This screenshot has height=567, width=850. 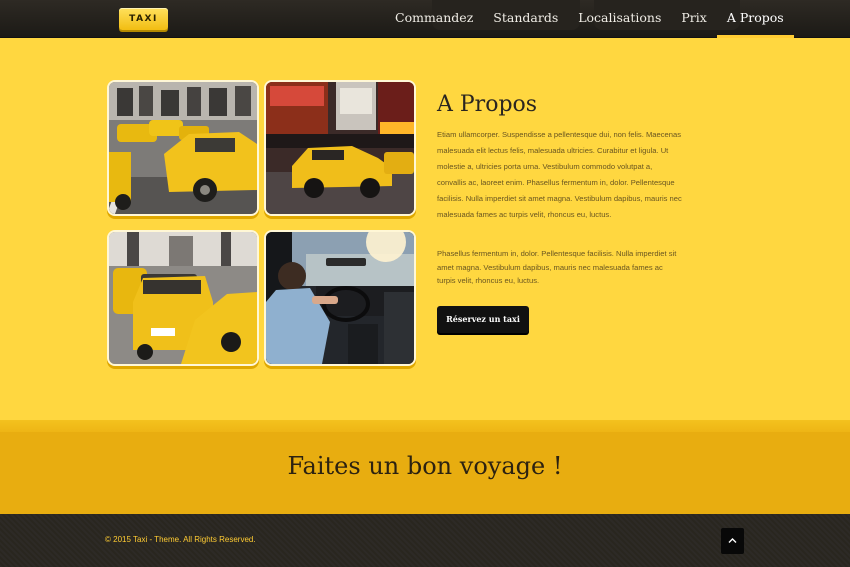 I want to click on taxi-logo: TAXI, so click(x=143, y=19).